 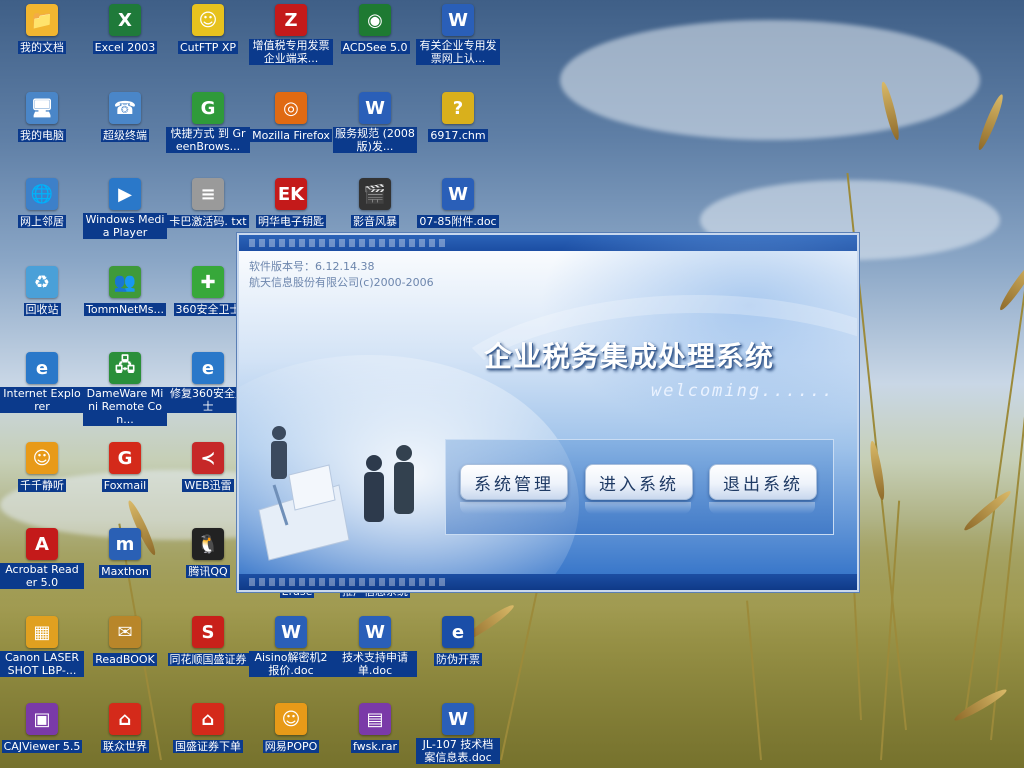 What do you see at coordinates (291, 746) in the screenshot?
I see `icon-label: 网易POPO` at bounding box center [291, 746].